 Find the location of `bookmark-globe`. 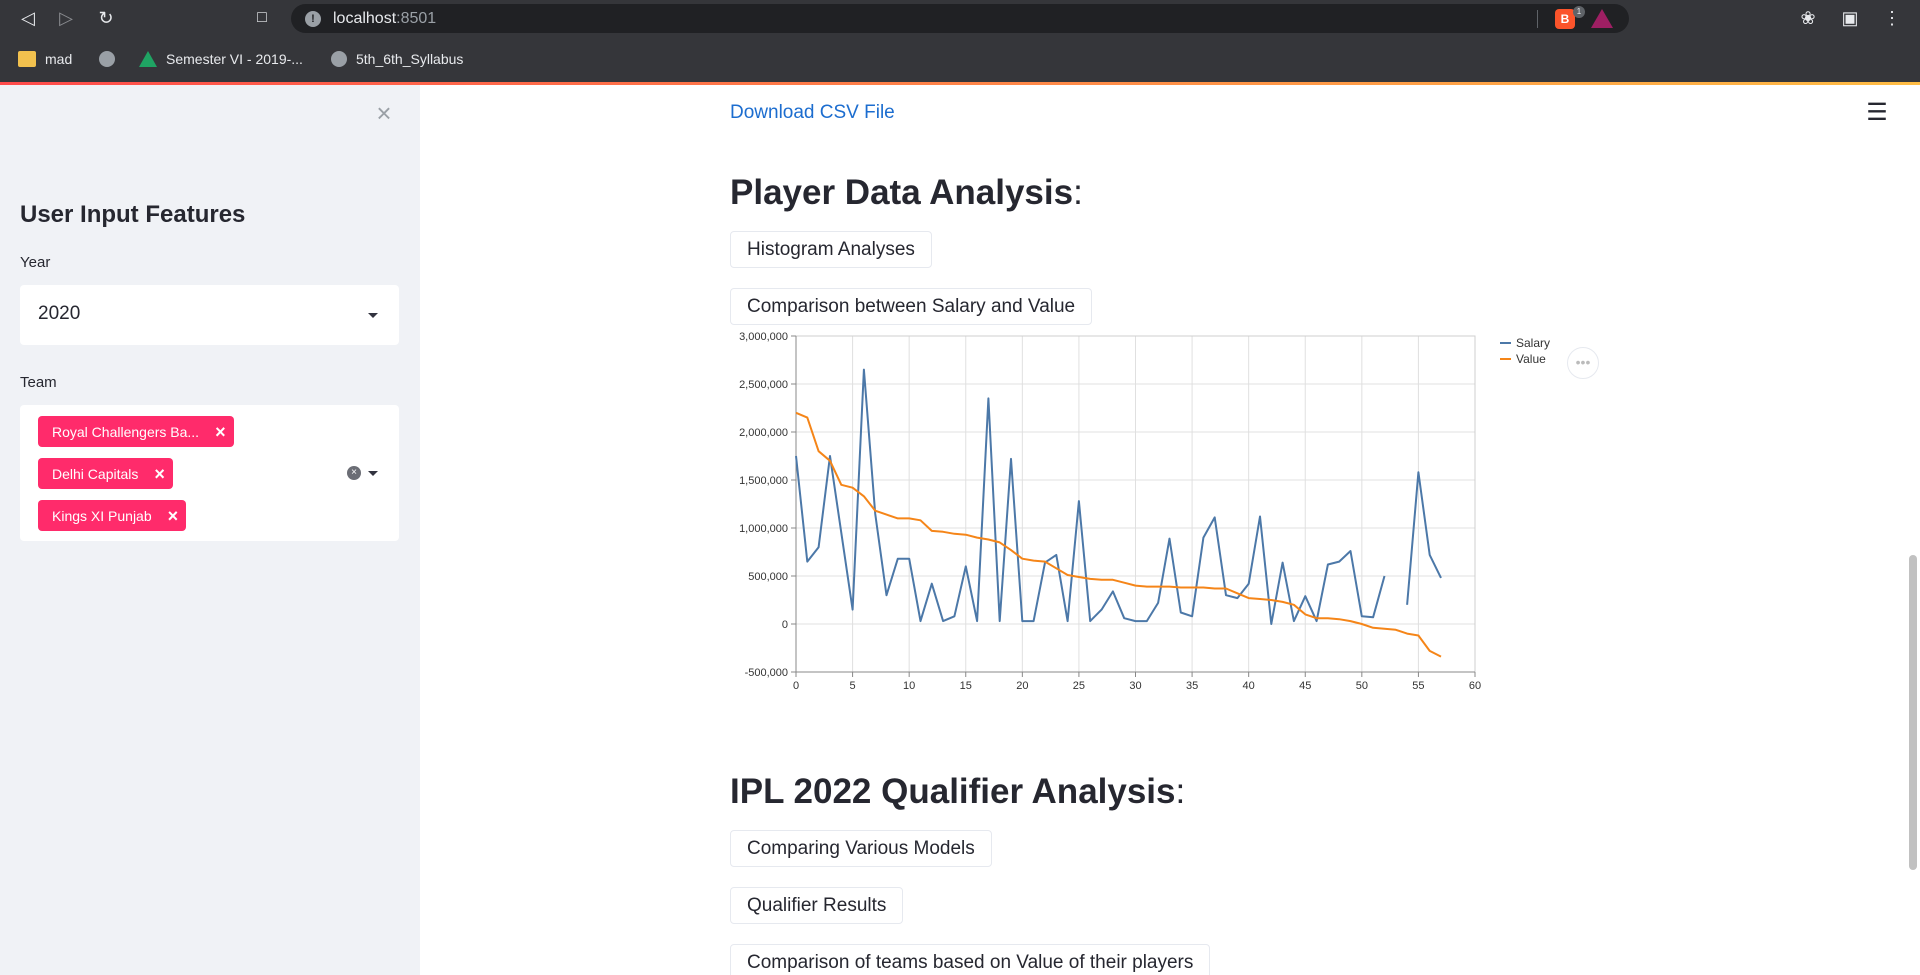

bookmark-globe is located at coordinates (111, 59).